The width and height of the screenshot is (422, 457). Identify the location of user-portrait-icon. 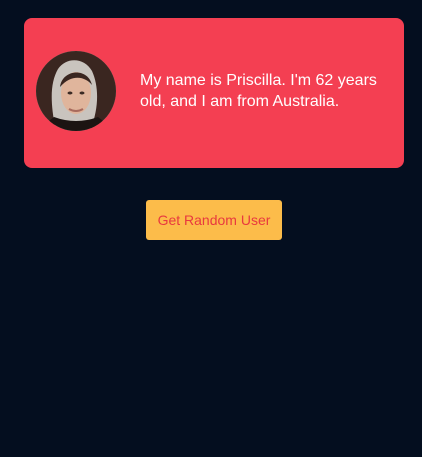
(76, 91).